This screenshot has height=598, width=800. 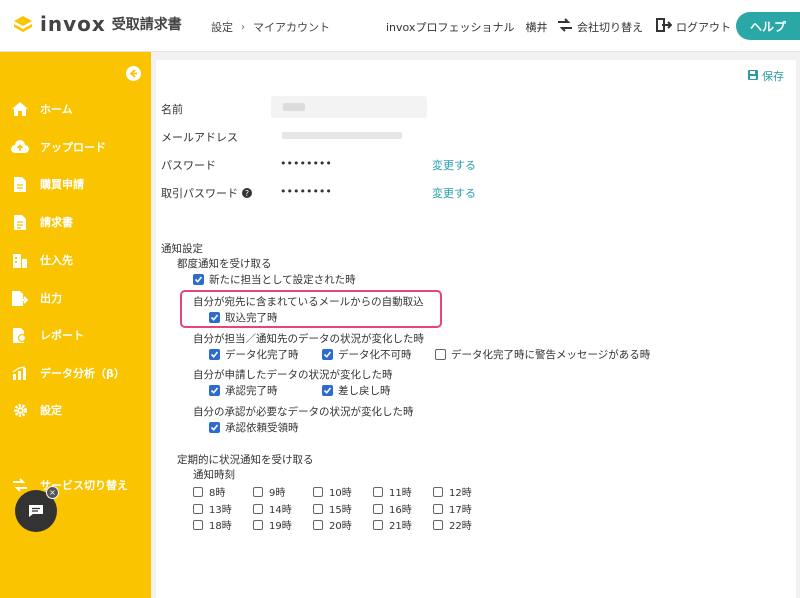 I want to click on hour-label: 22時, so click(x=460, y=526).